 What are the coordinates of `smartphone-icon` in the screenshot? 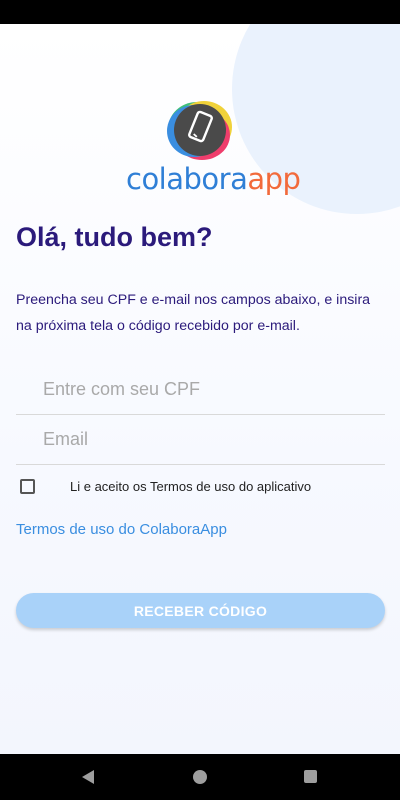 It's located at (199, 130).